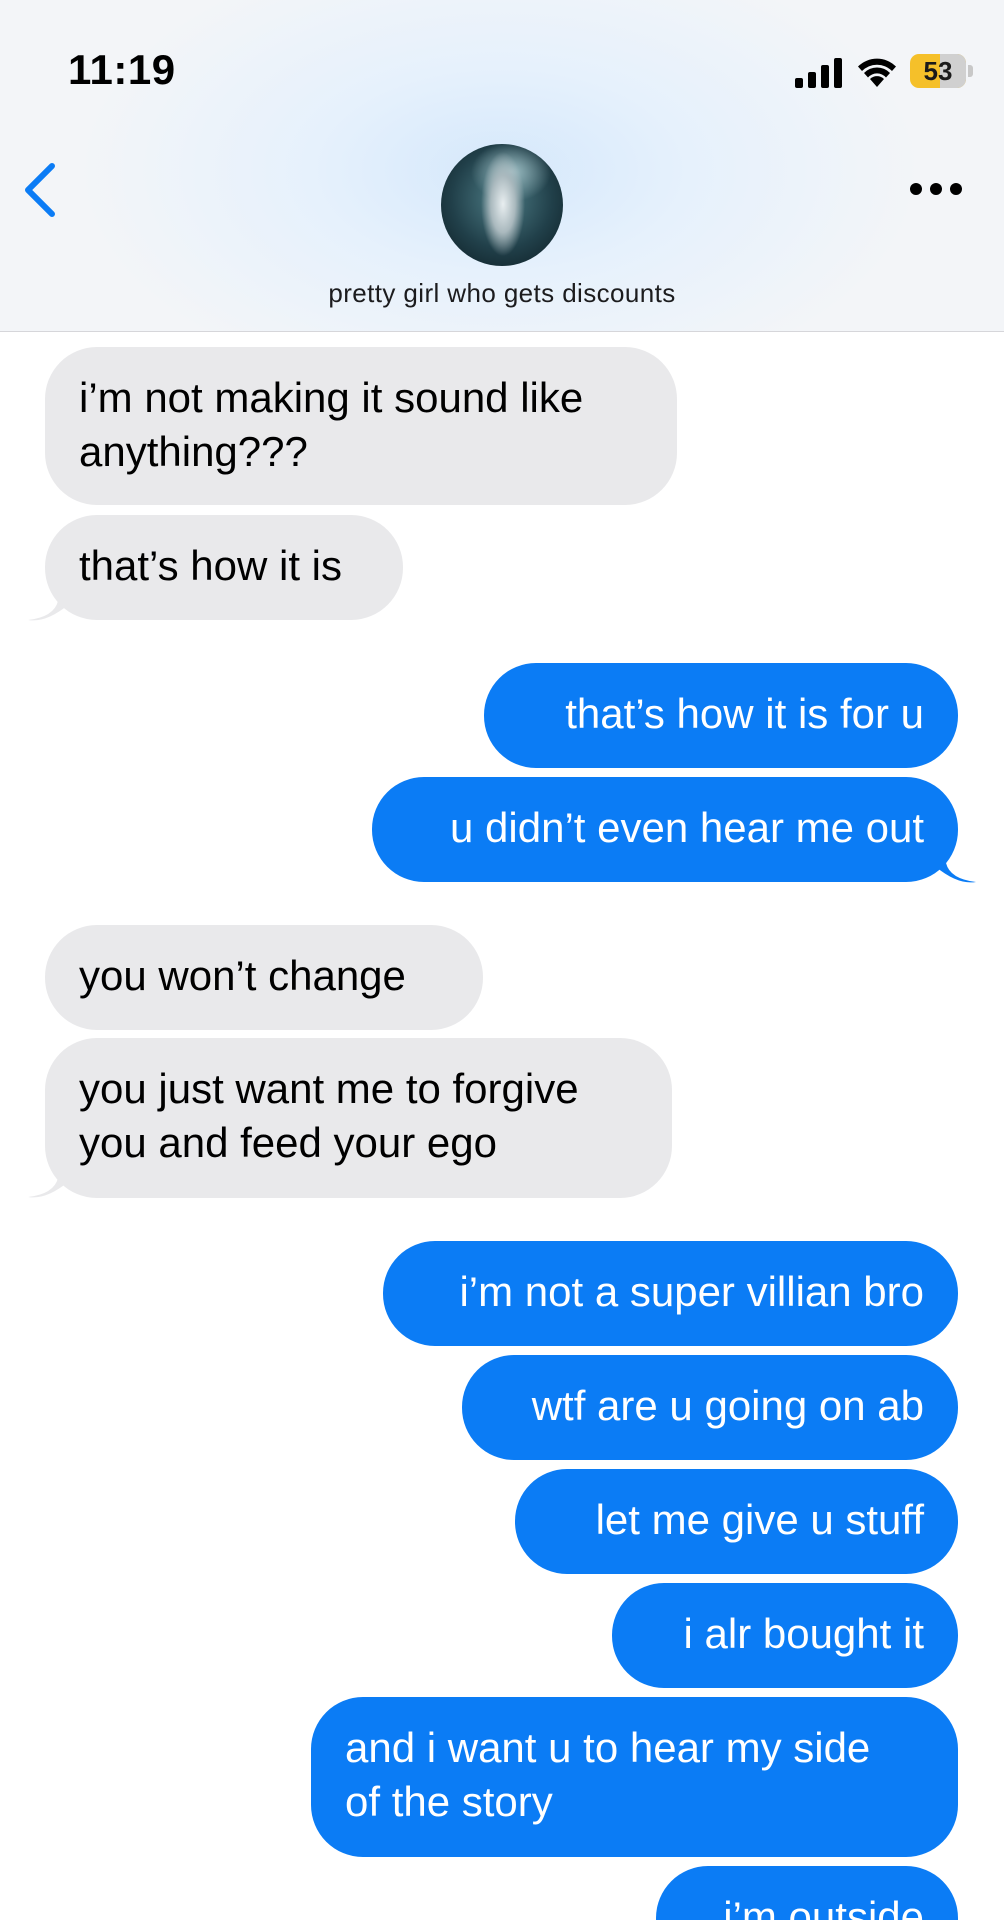 This screenshot has width=1004, height=1920. I want to click on message-text: that’s how it is, so click(211, 565).